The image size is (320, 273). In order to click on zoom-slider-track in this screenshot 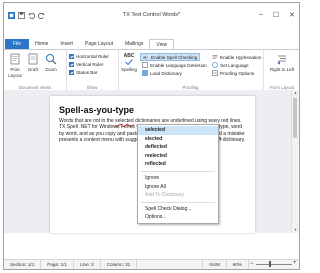, I will do `click(274, 264)`.